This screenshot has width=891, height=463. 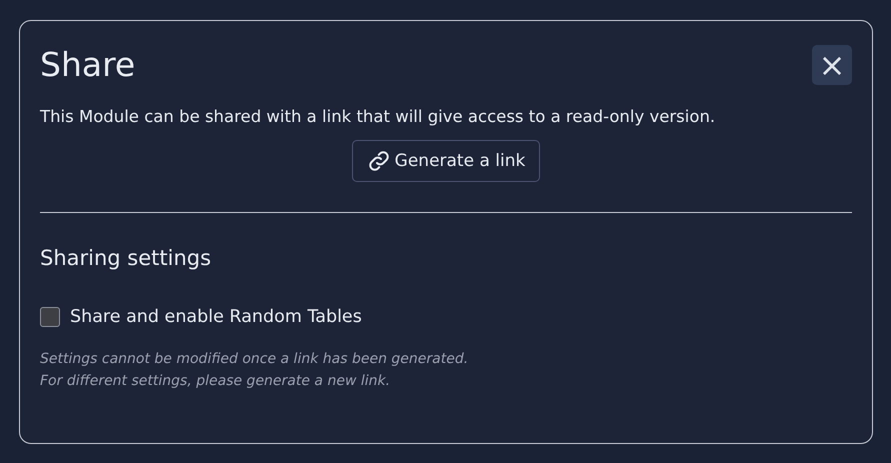 I want to click on checkbox, so click(x=50, y=317).